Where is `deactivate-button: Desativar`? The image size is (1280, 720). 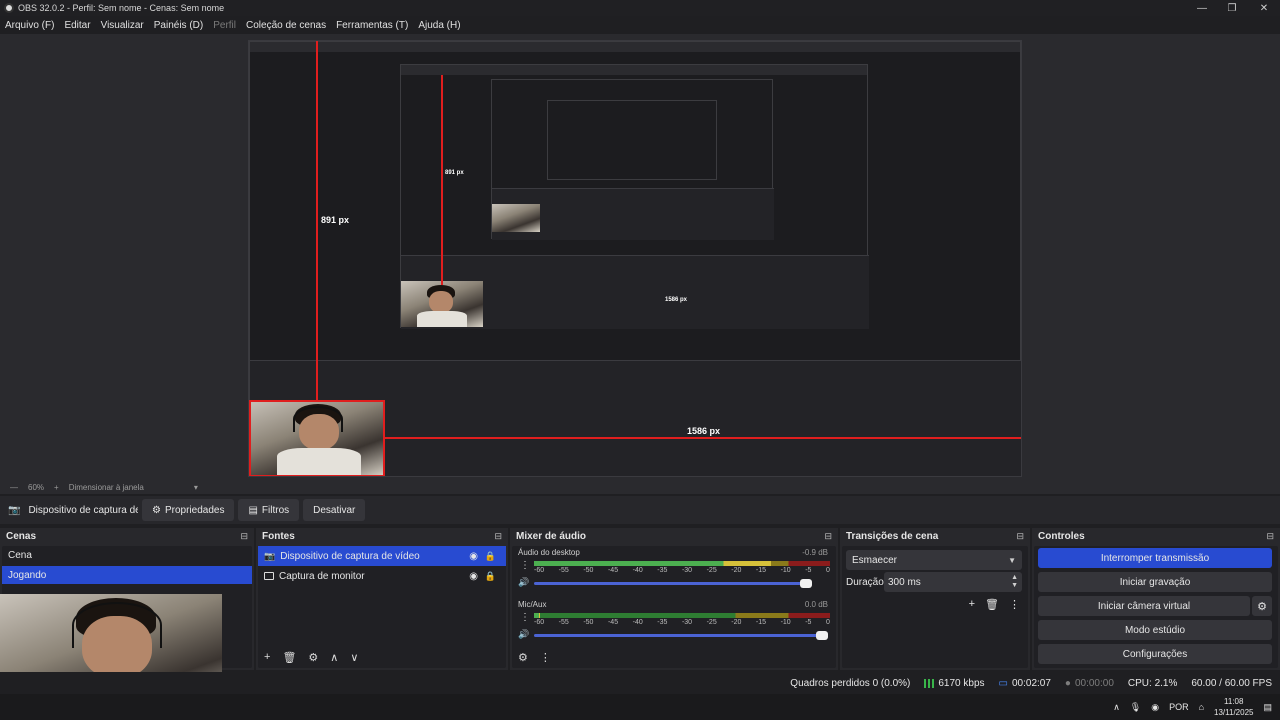 deactivate-button: Desativar is located at coordinates (334, 510).